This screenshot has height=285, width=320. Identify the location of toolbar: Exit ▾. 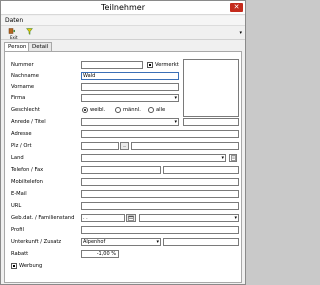
(123, 33).